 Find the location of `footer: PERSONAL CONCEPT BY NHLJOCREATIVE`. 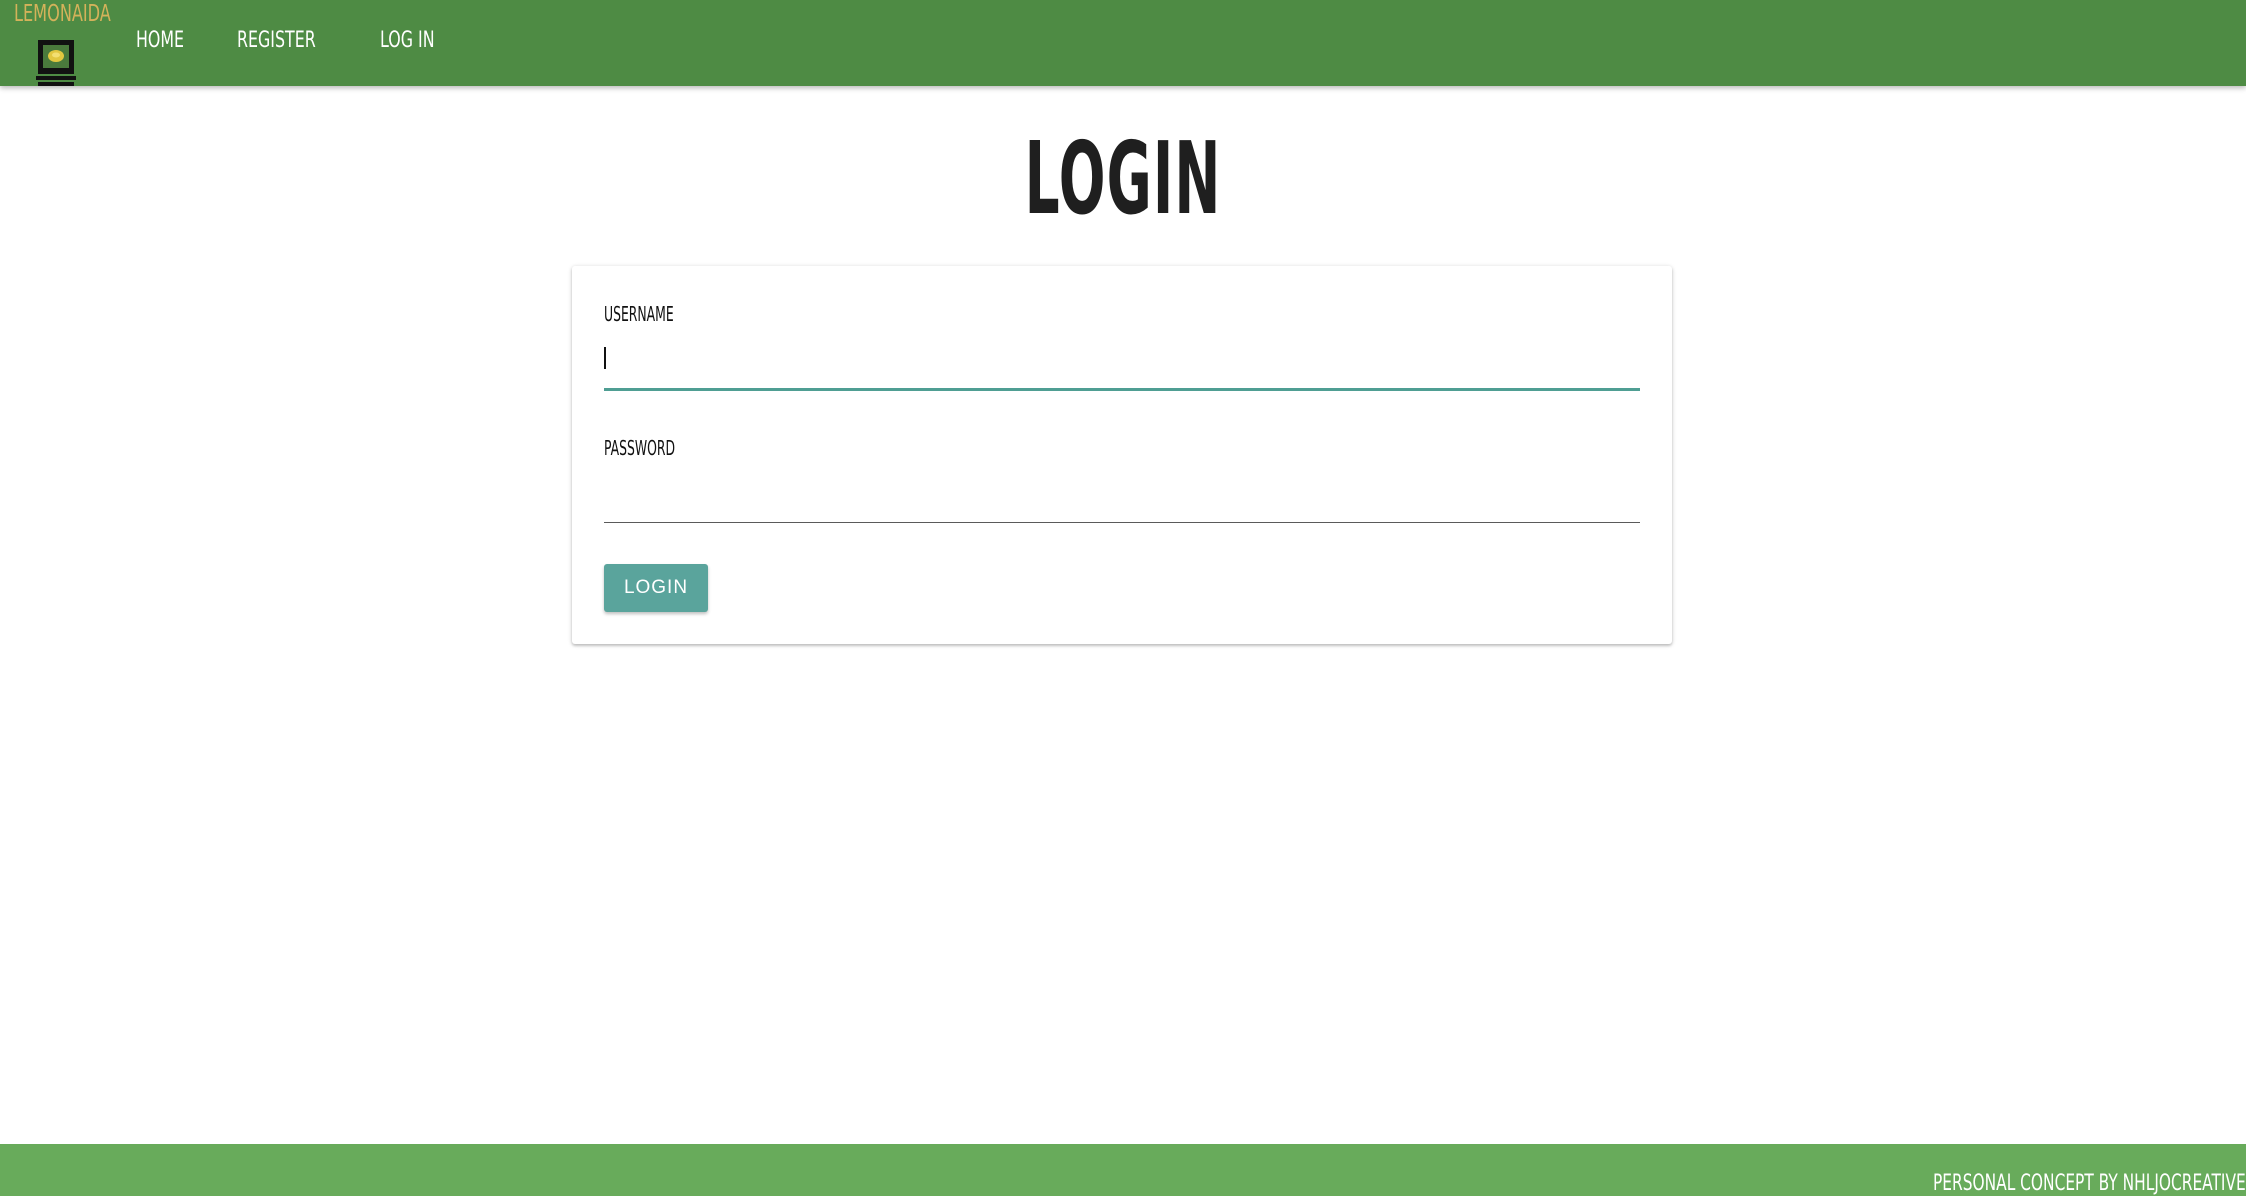

footer: PERSONAL CONCEPT BY NHLJOCREATIVE is located at coordinates (1123, 1170).